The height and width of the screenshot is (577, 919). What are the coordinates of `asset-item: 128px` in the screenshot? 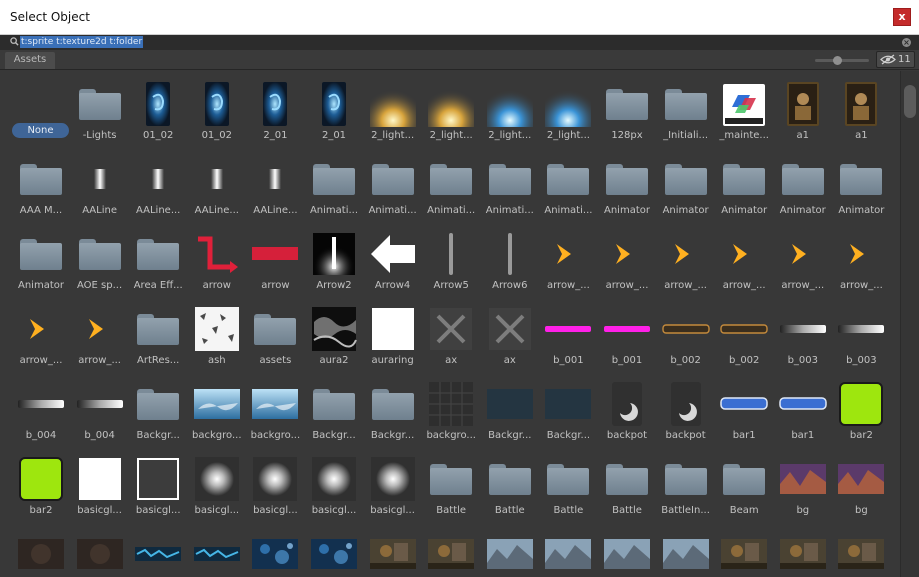 It's located at (627, 111).